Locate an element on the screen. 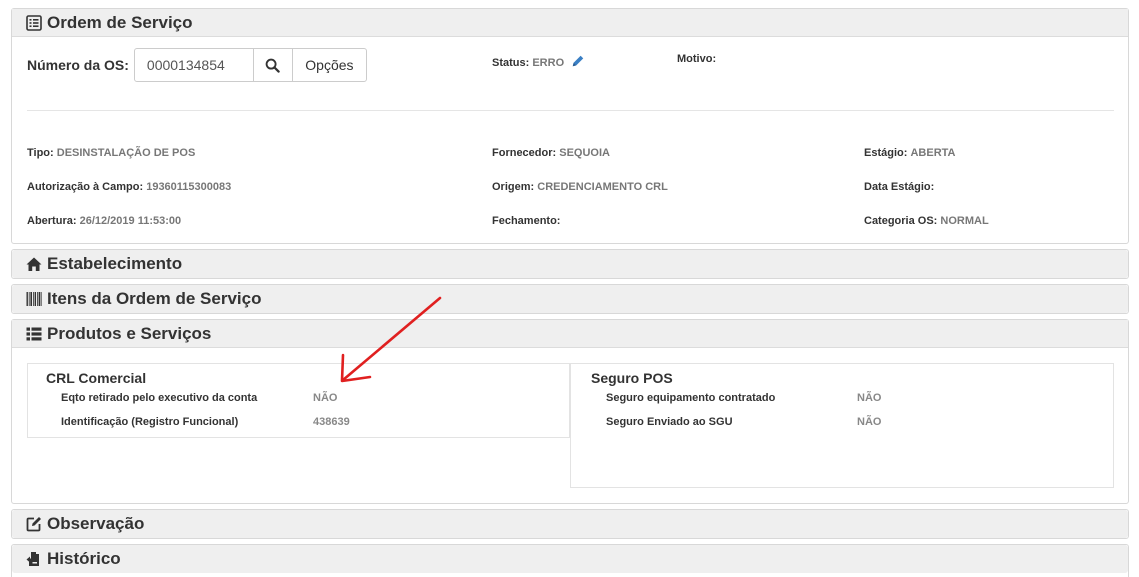 The width and height of the screenshot is (1139, 577). status-value: ERRO is located at coordinates (548, 63).